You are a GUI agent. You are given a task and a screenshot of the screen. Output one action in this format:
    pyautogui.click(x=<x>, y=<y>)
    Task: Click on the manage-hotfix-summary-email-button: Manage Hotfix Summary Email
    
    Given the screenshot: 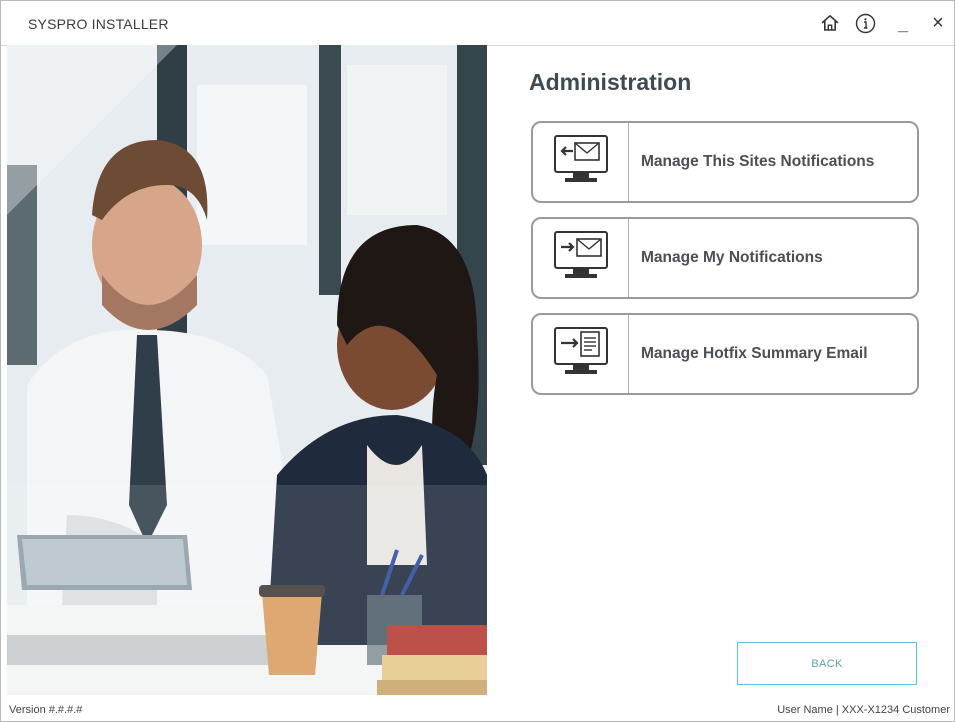 What is the action you would take?
    pyautogui.click(x=725, y=354)
    